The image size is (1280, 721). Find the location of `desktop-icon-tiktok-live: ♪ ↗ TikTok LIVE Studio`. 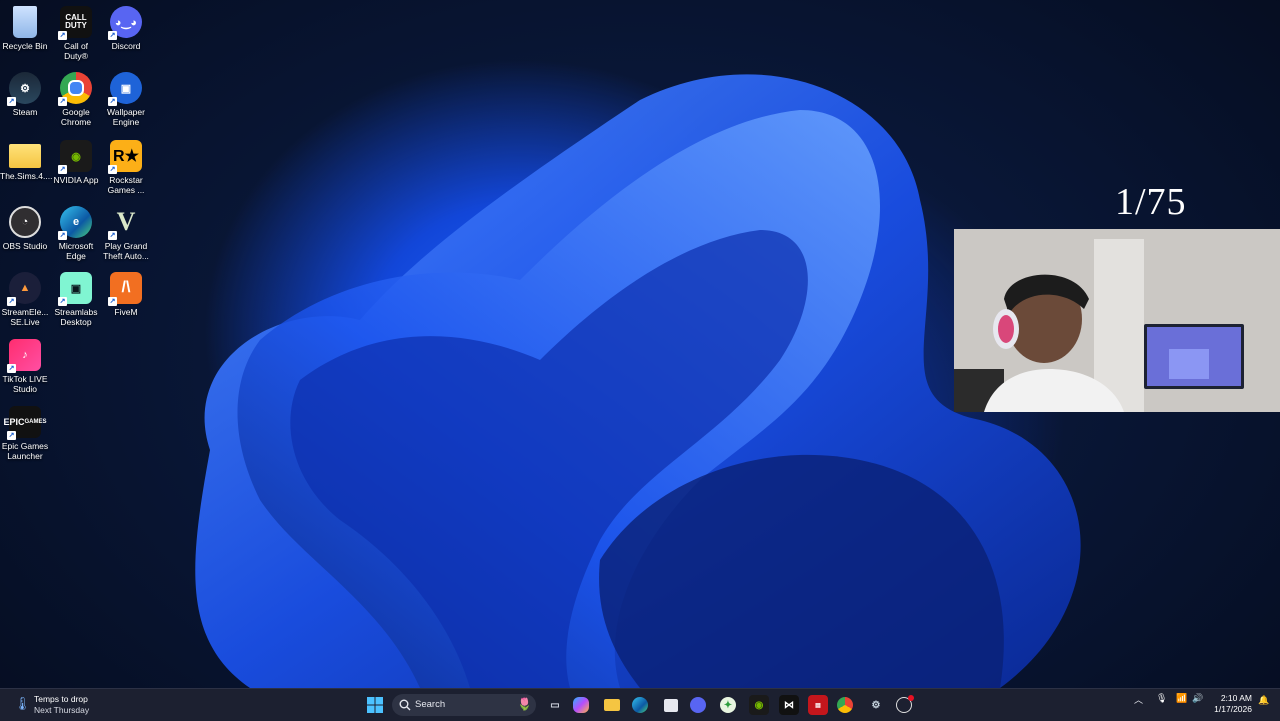

desktop-icon-tiktok-live: ♪ ↗ TikTok LIVE Studio is located at coordinates (25, 366).